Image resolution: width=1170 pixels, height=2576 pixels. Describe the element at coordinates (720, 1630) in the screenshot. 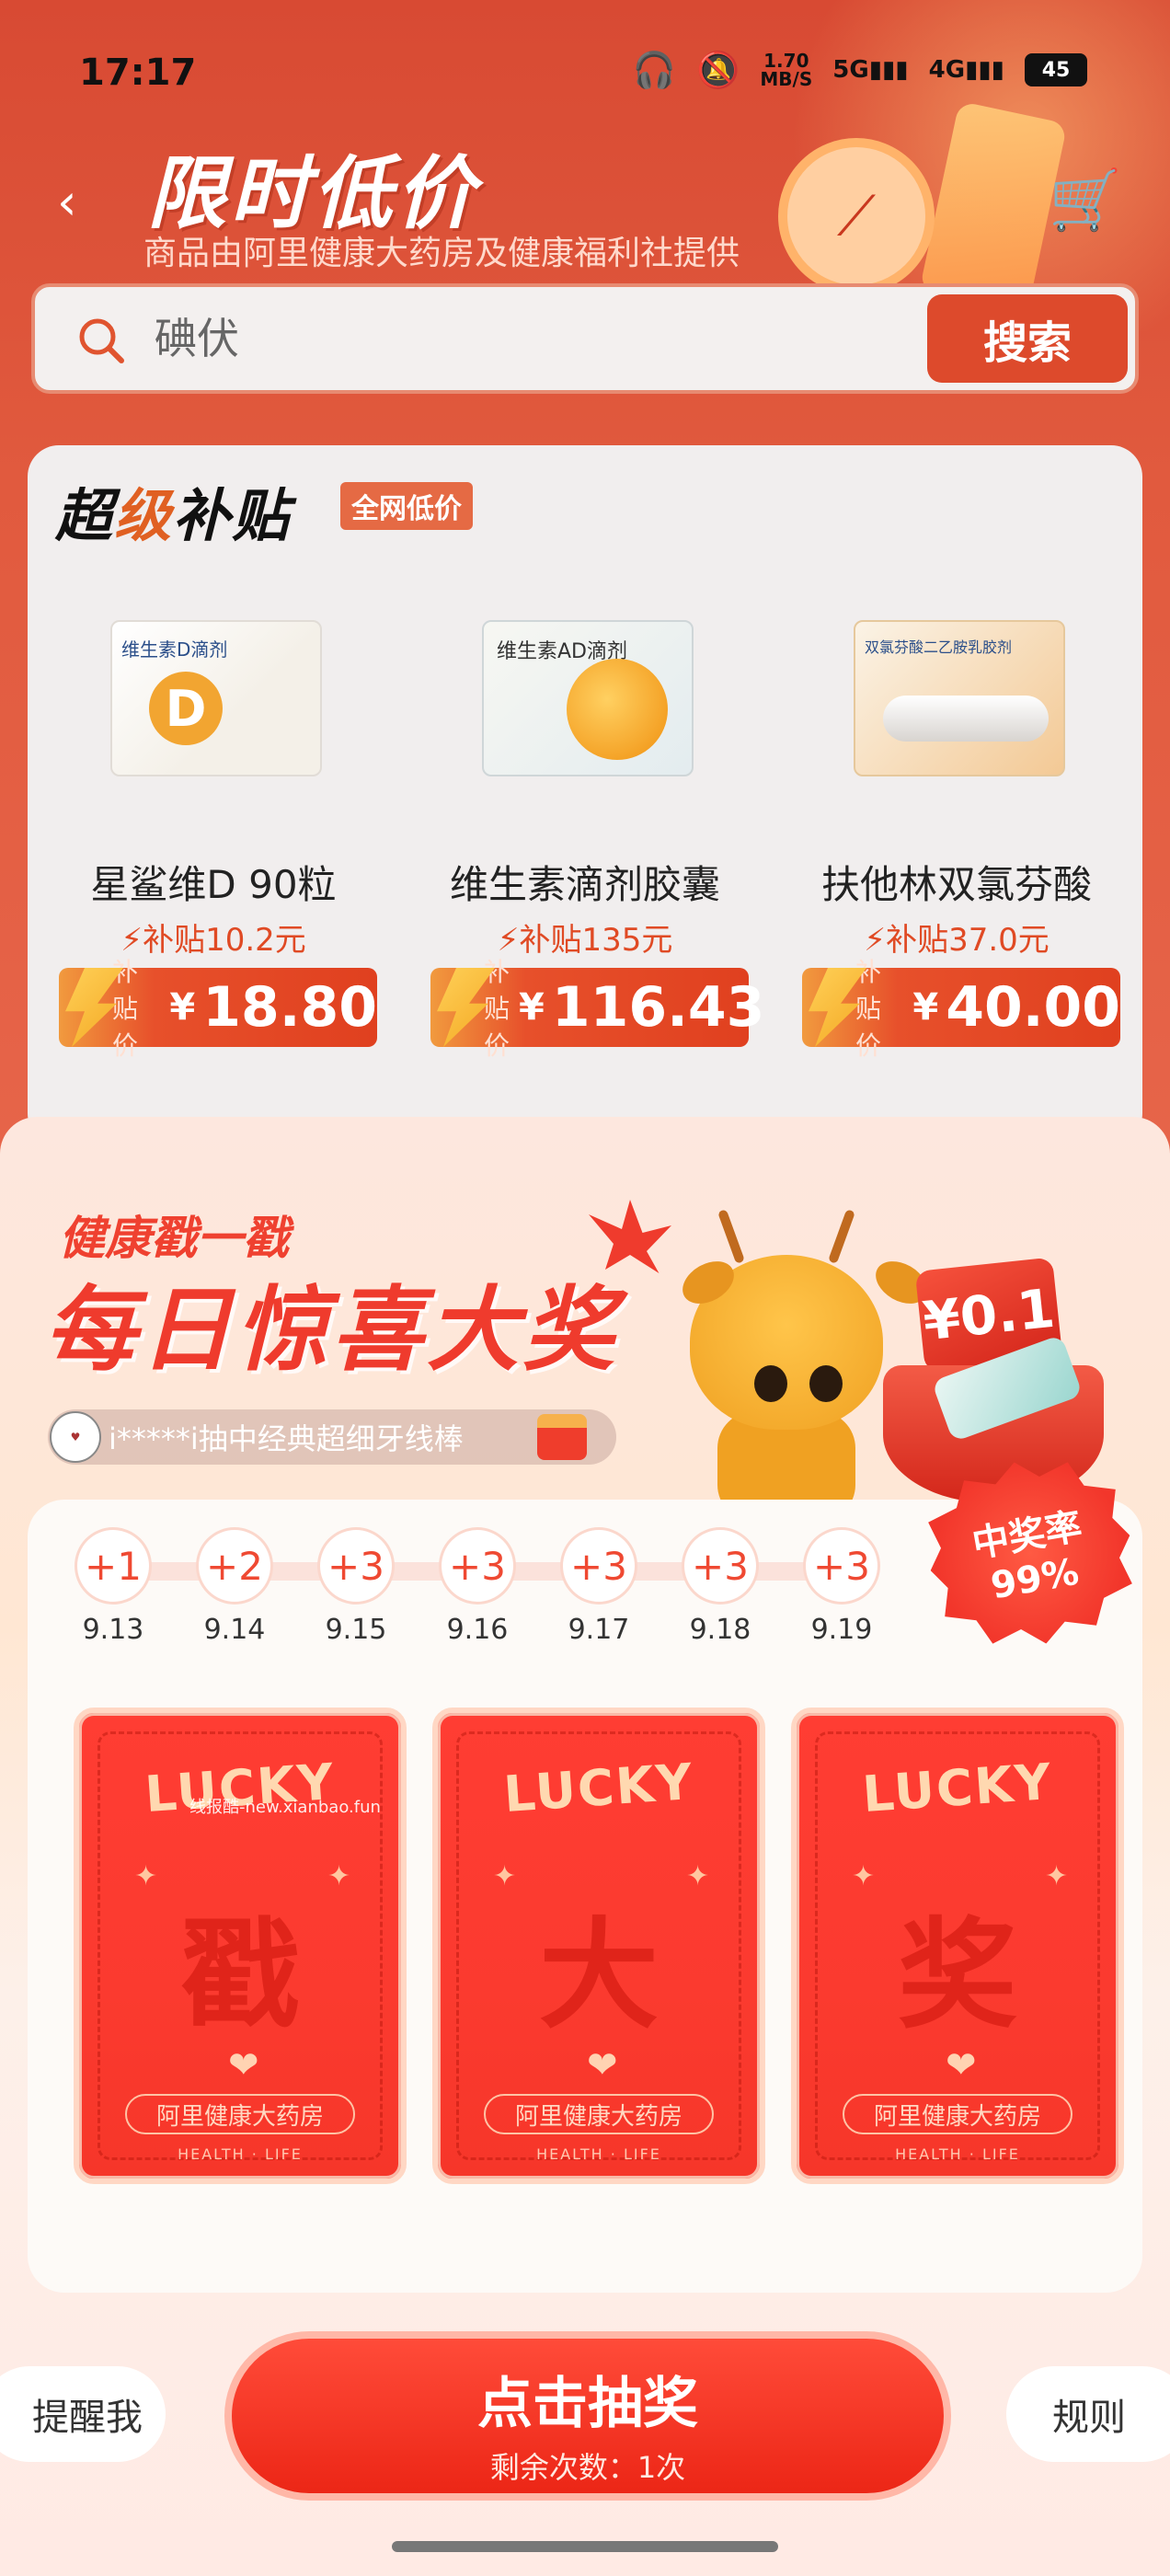

I see `checkin-date: 9.18` at that location.